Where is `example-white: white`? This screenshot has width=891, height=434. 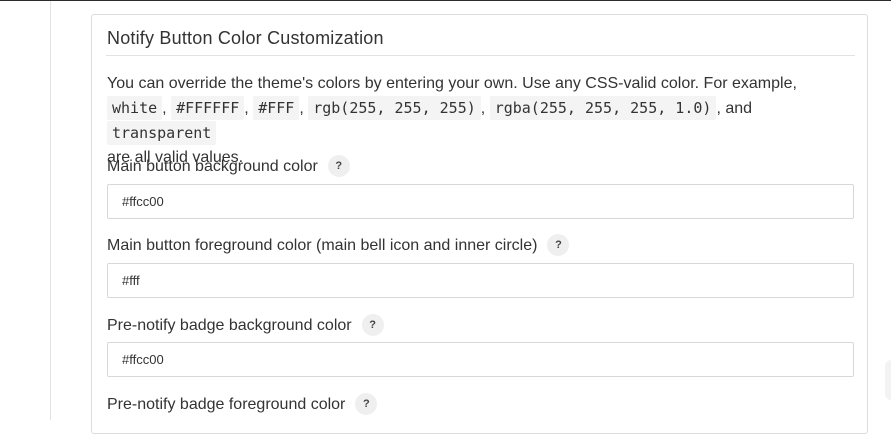 example-white: white is located at coordinates (135, 108).